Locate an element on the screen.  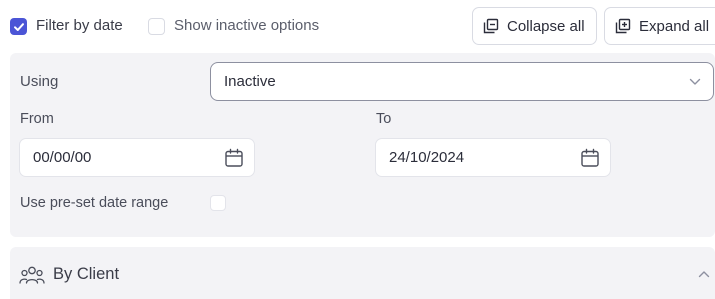
preset-date-range-label: Use pre-set date range is located at coordinates (94, 203).